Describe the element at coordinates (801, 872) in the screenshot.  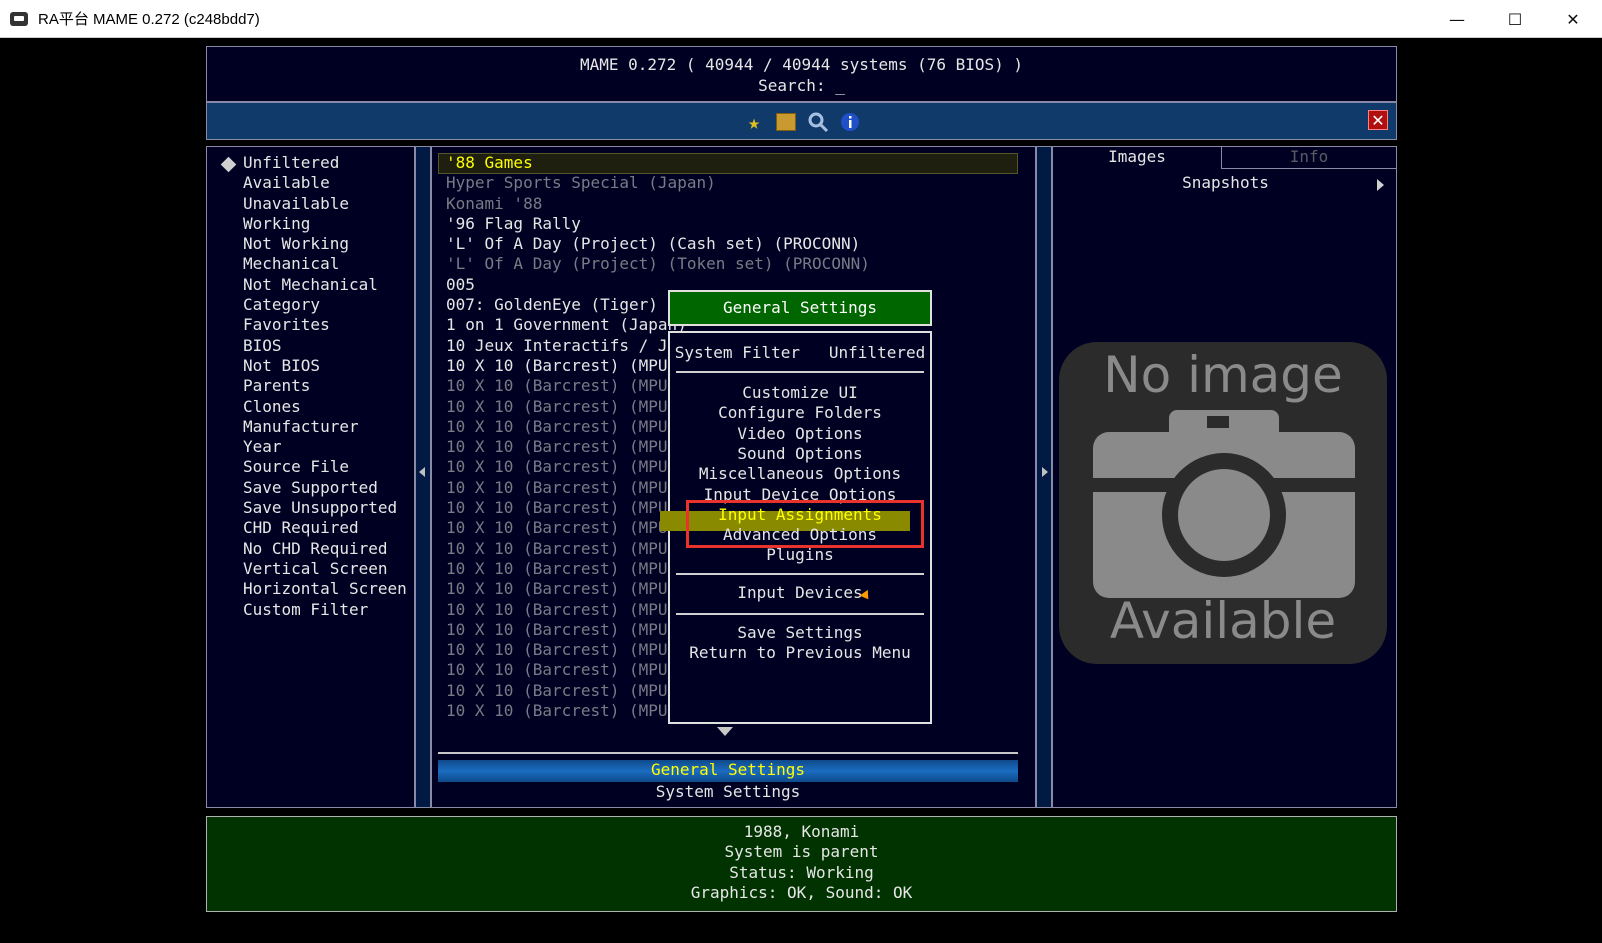
I see `info-status: Status: Working` at that location.